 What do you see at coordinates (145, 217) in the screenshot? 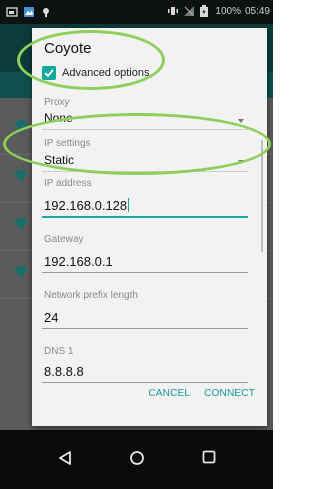
I see `ip-address-underline` at bounding box center [145, 217].